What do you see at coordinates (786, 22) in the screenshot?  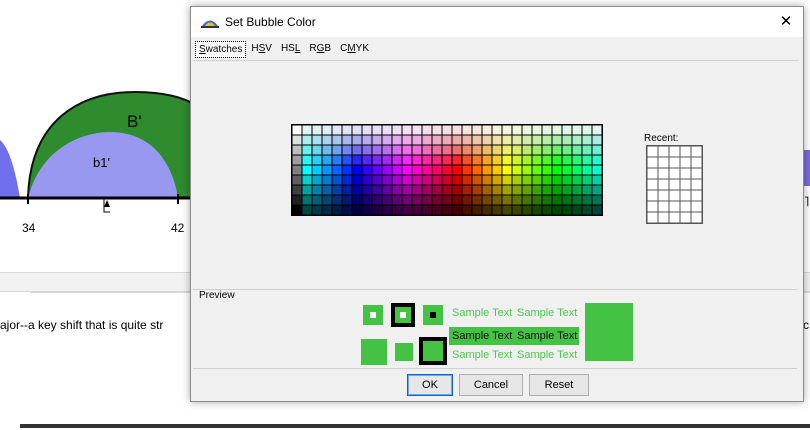 I see `close-button: ✕` at bounding box center [786, 22].